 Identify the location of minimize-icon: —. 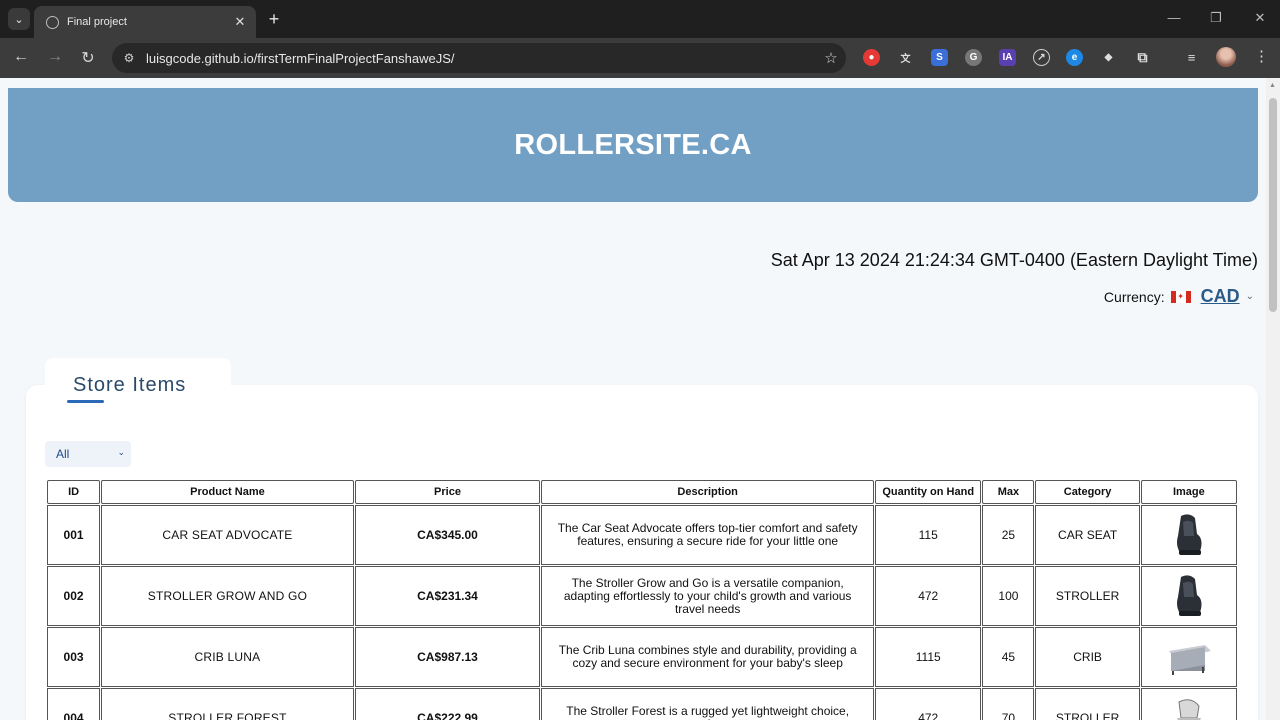
(1174, 17).